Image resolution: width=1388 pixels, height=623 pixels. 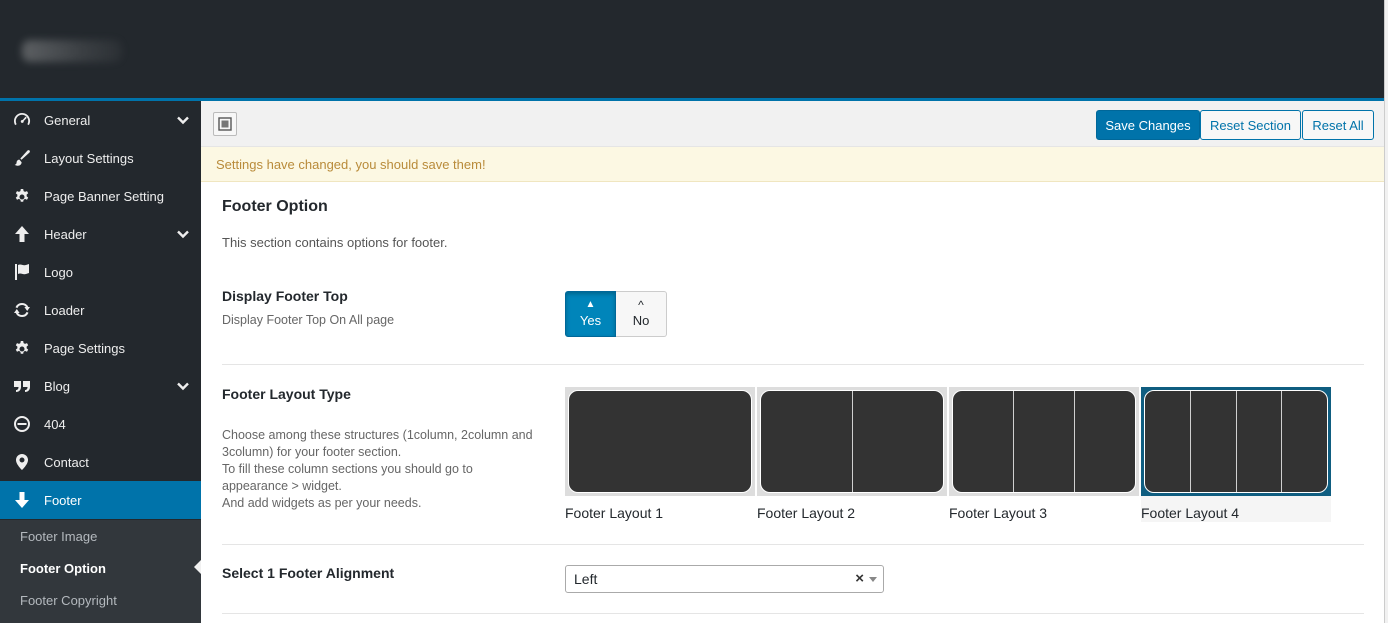 I want to click on quote-icon, so click(x=22, y=386).